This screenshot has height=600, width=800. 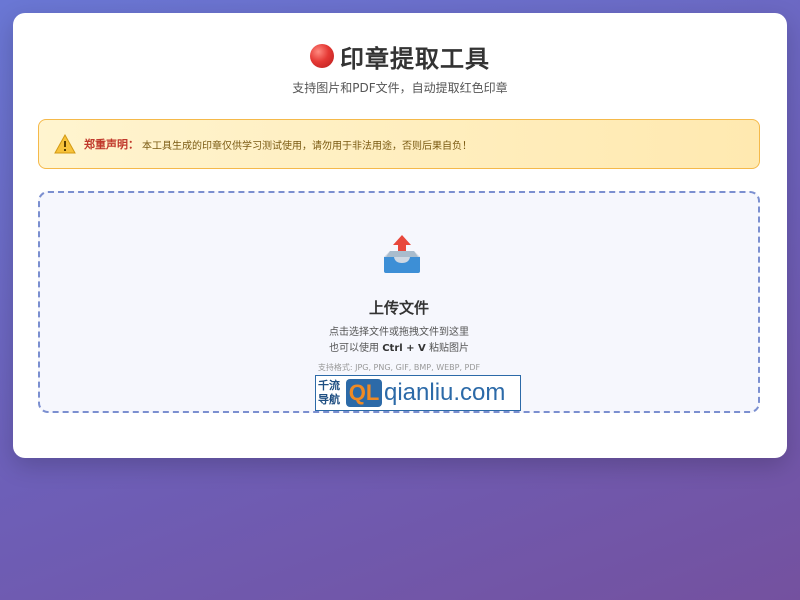 What do you see at coordinates (329, 385) in the screenshot?
I see `watermark-cn-line1: 千流` at bounding box center [329, 385].